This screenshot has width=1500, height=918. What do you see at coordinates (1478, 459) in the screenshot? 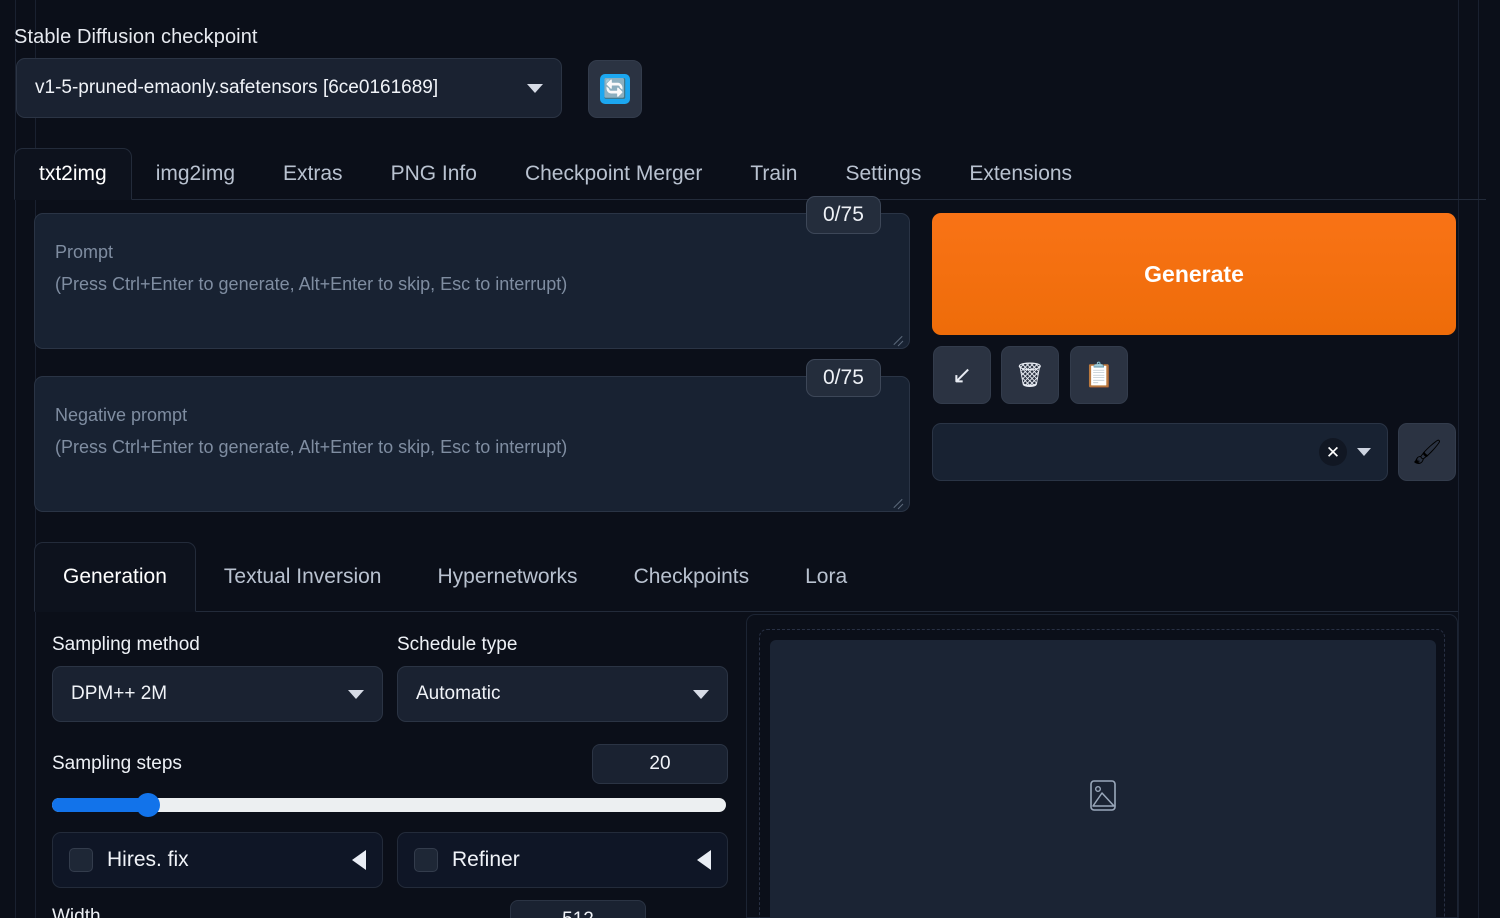
I see `frame-hairline-right` at bounding box center [1478, 459].